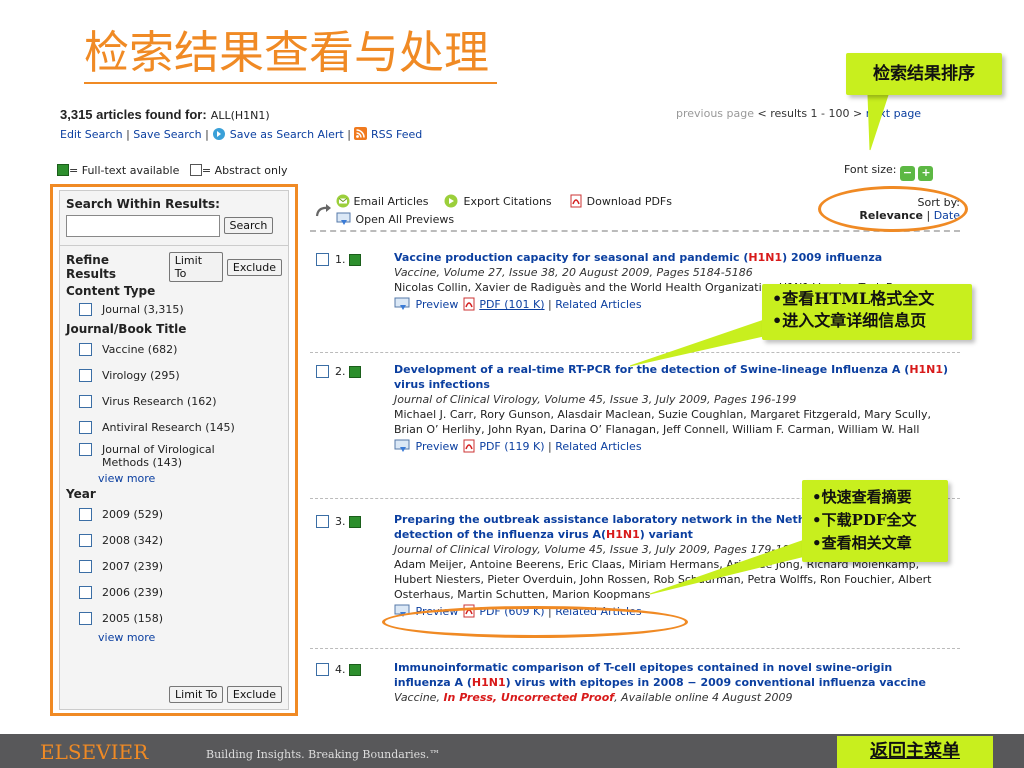 The width and height of the screenshot is (1024, 768). I want to click on preview-callout: •快速查看摘要 •下载PDF全文 •查看相关文章, so click(875, 521).